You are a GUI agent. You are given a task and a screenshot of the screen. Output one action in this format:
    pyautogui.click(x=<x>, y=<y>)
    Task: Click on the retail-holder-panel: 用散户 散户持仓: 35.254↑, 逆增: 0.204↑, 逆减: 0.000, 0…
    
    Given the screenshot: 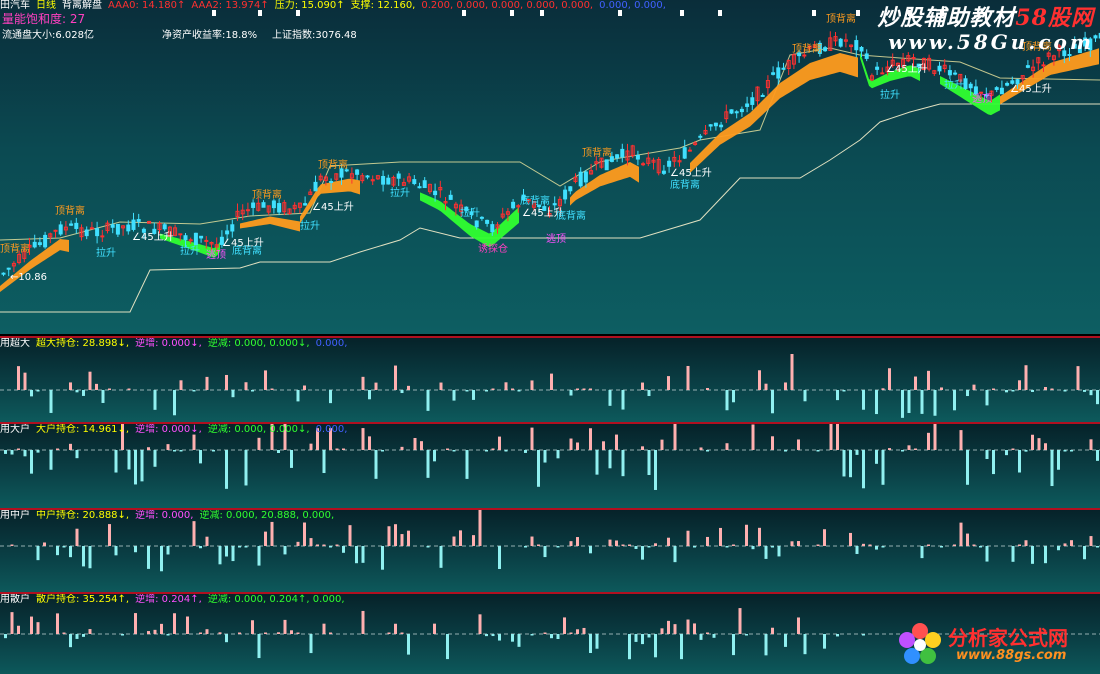 What is the action you would take?
    pyautogui.click(x=550, y=633)
    